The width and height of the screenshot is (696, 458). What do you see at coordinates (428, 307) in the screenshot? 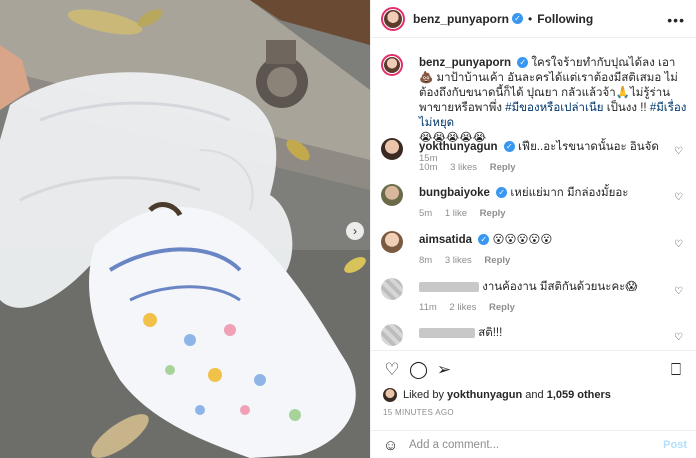
I see `comment-time: 11m` at bounding box center [428, 307].